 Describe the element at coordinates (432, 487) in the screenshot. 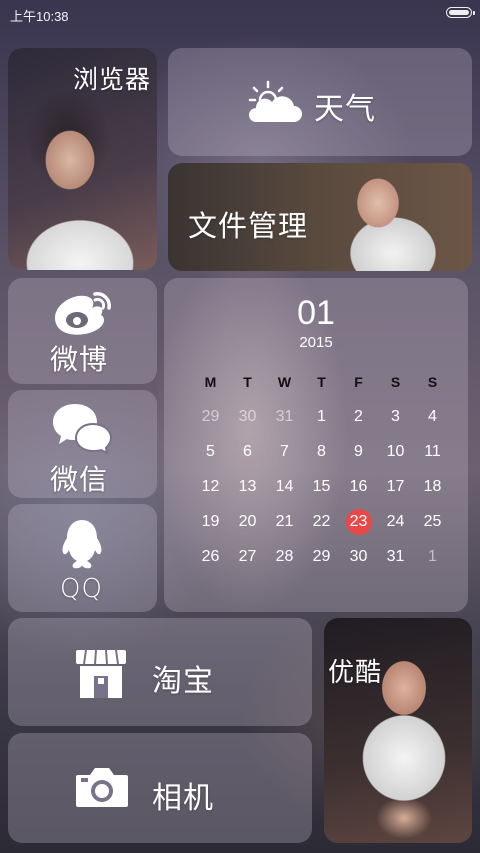

I see `calendar-day: 18` at that location.